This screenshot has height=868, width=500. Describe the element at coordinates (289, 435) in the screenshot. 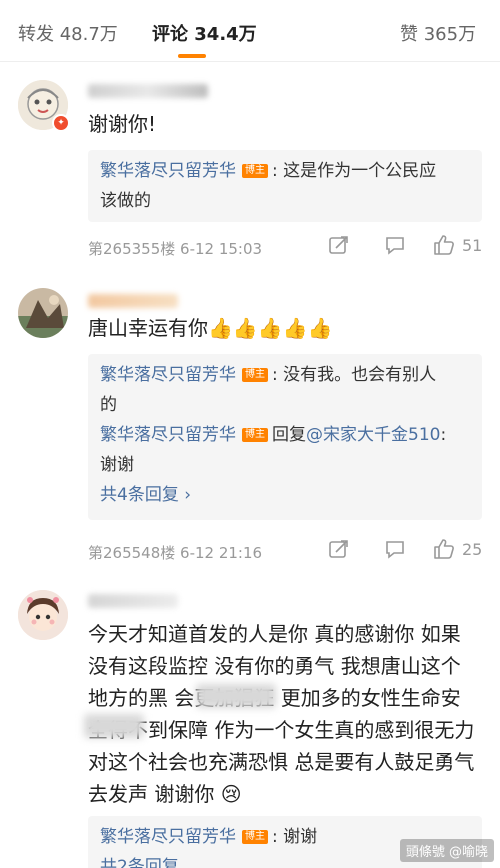

I see `reply-prefix: 回复` at that location.